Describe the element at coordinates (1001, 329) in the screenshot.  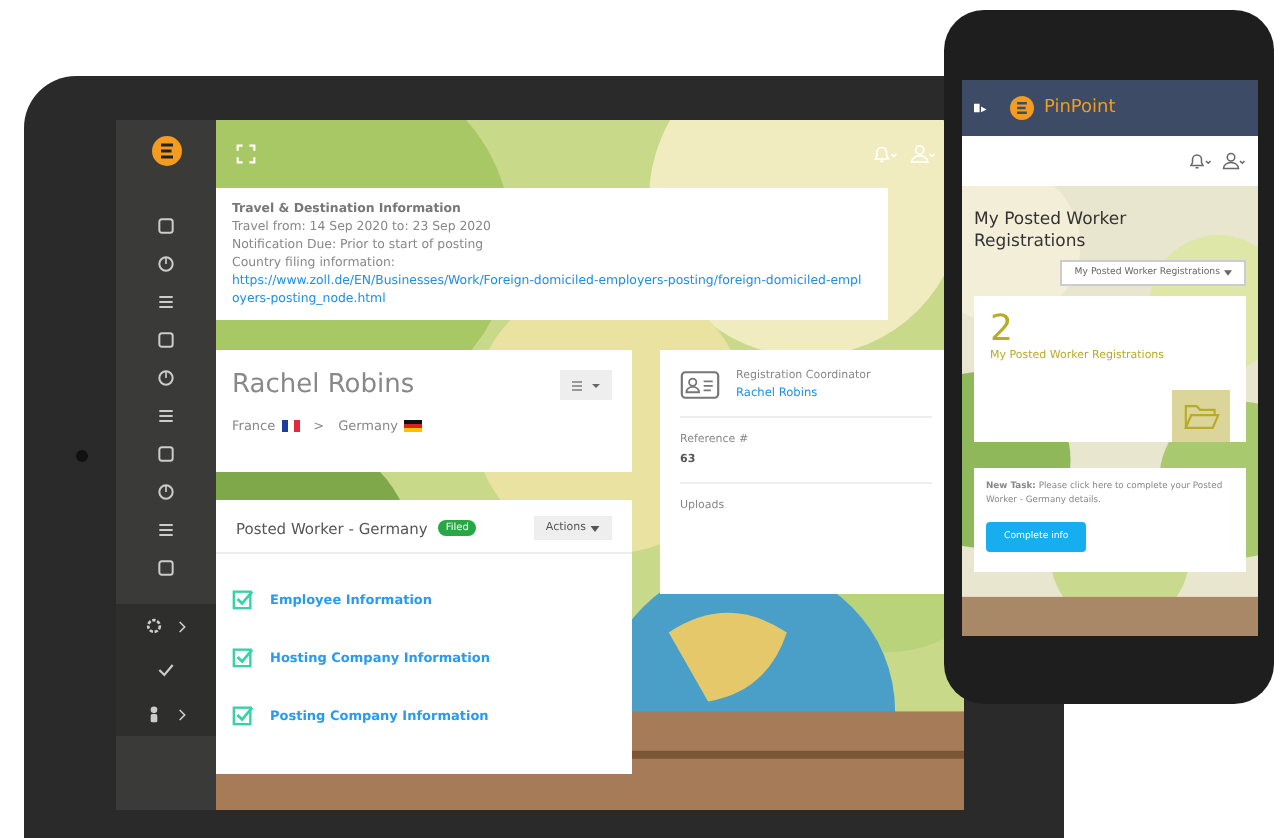
I see `stat-count: 2` at that location.